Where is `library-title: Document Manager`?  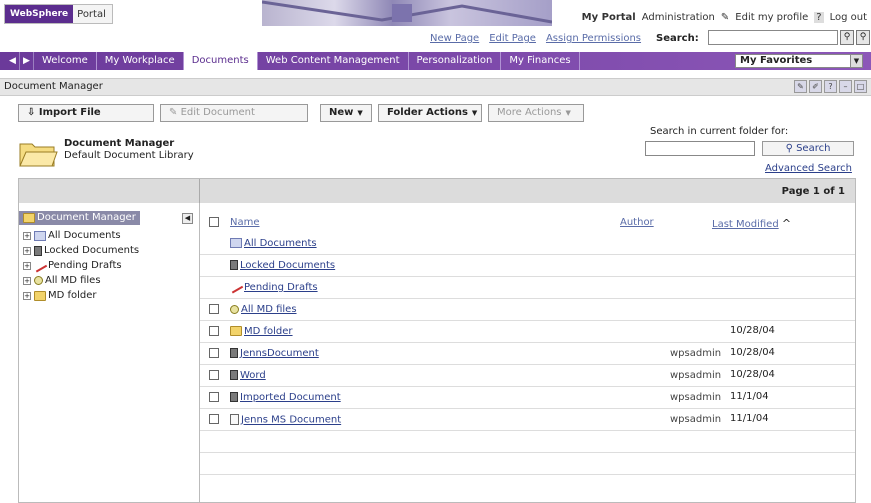 library-title: Document Manager is located at coordinates (119, 143).